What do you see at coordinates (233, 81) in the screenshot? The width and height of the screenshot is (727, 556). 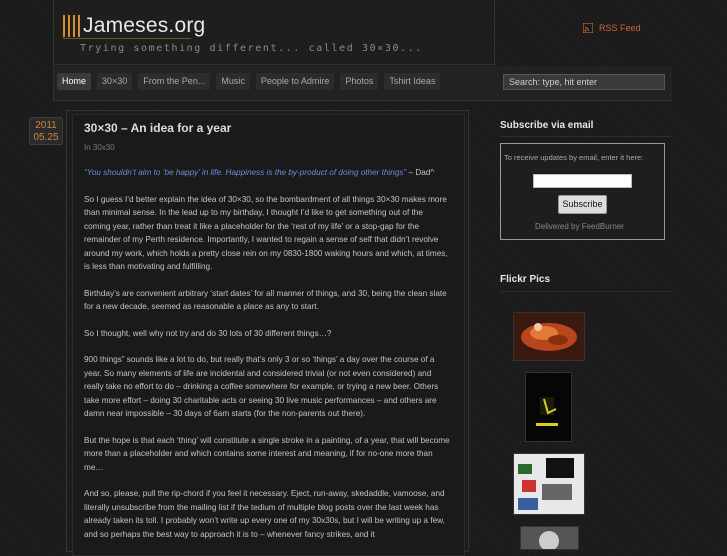 I see `nav-music: Music` at bounding box center [233, 81].